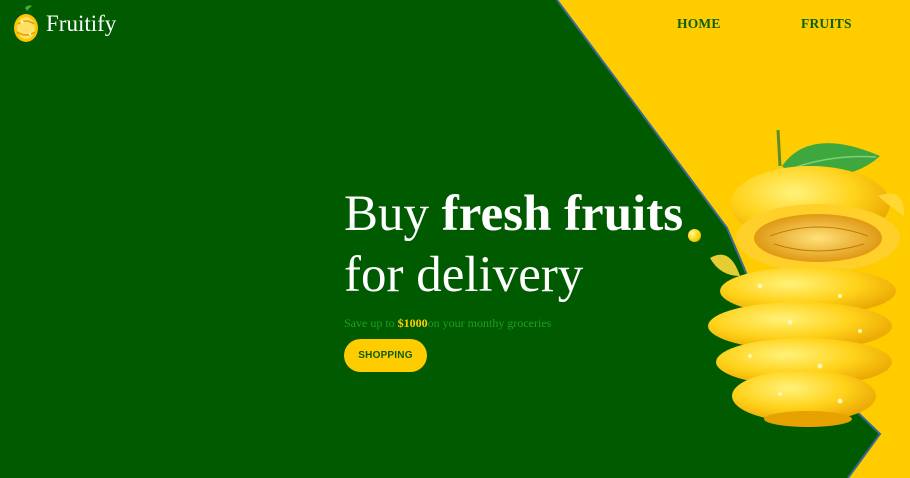 This screenshot has width=910, height=478. What do you see at coordinates (806, 278) in the screenshot?
I see `sliced-orange-illustration` at bounding box center [806, 278].